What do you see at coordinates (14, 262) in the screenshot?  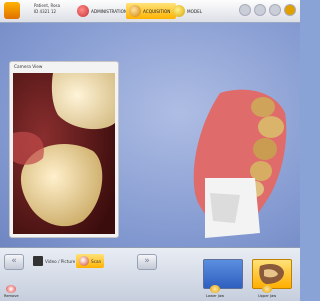 I see `previous-button: «` at bounding box center [14, 262].